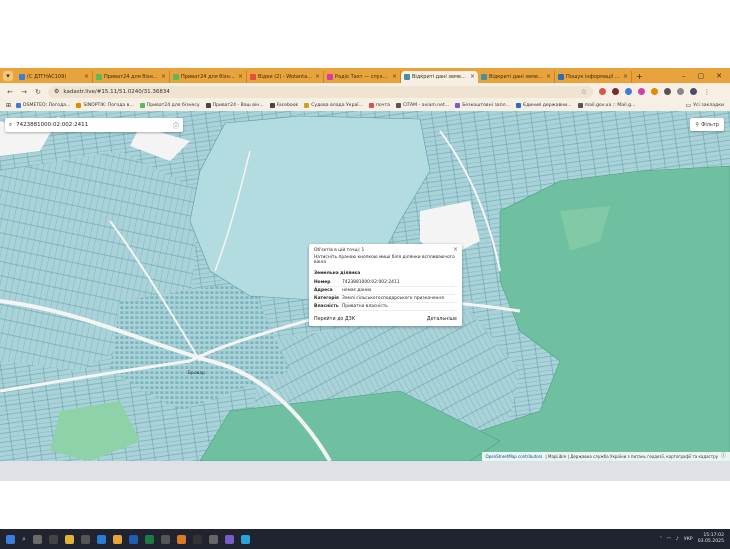  Describe the element at coordinates (399, 291) in the screenshot. I see `attribute-value: немає даних` at that location.